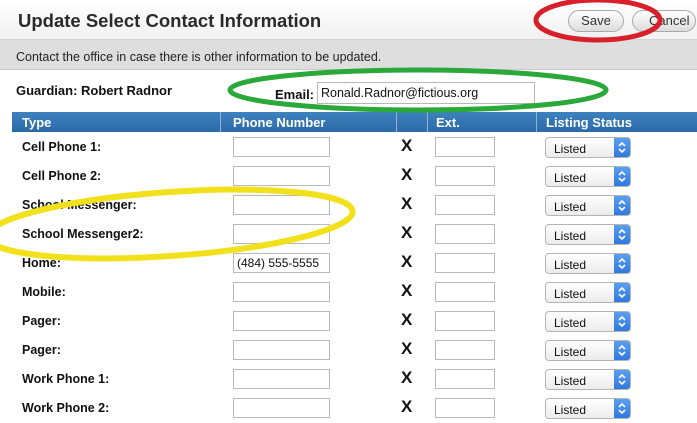 This screenshot has width=697, height=423. Describe the element at coordinates (62, 176) in the screenshot. I see `phone-type-label: Cell Phone 2:` at that location.